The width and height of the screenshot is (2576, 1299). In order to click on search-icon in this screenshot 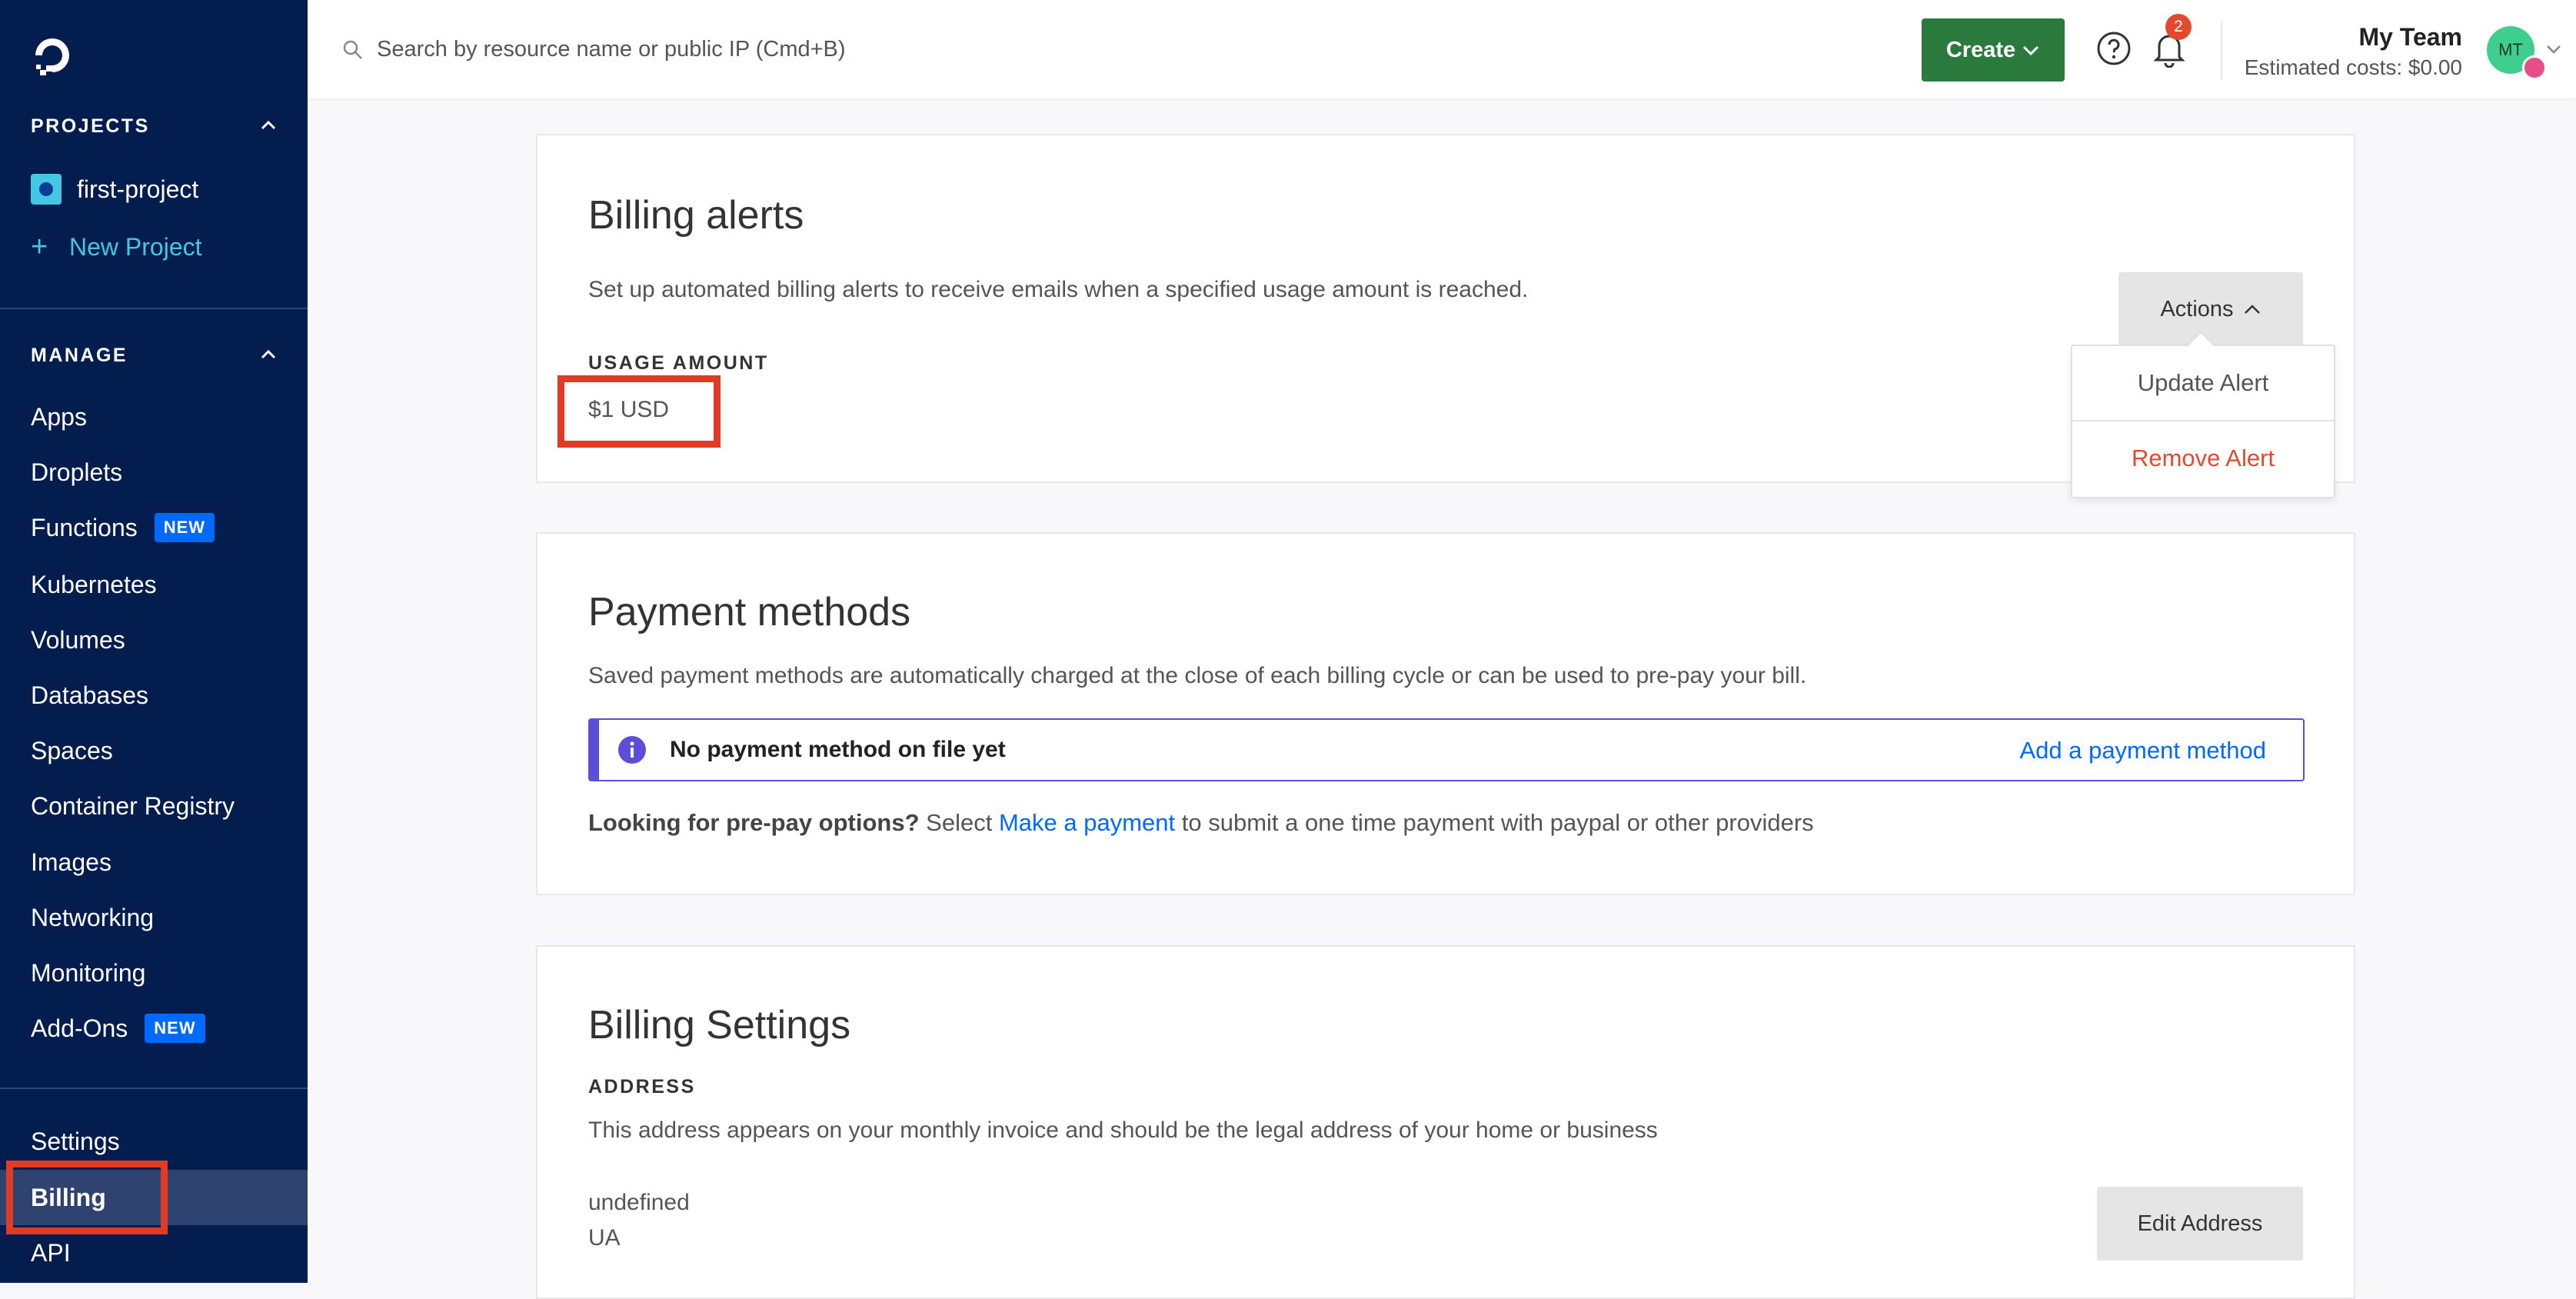, I will do `click(352, 49)`.